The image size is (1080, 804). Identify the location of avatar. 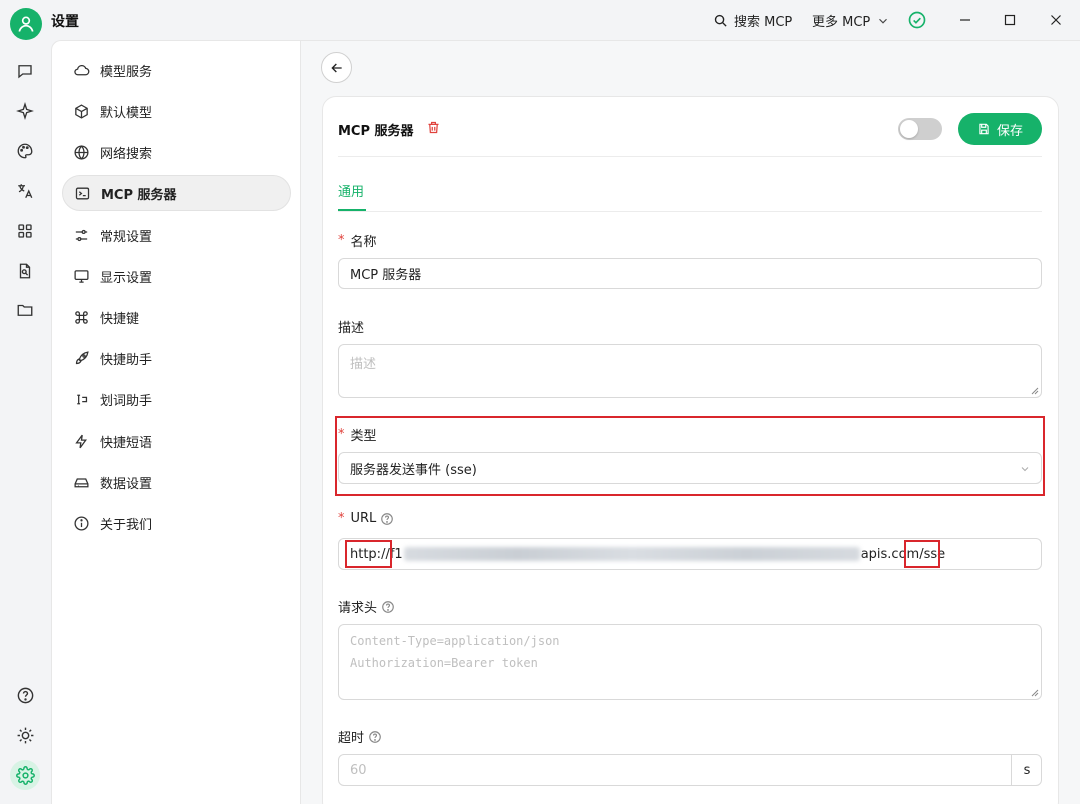
(26, 24).